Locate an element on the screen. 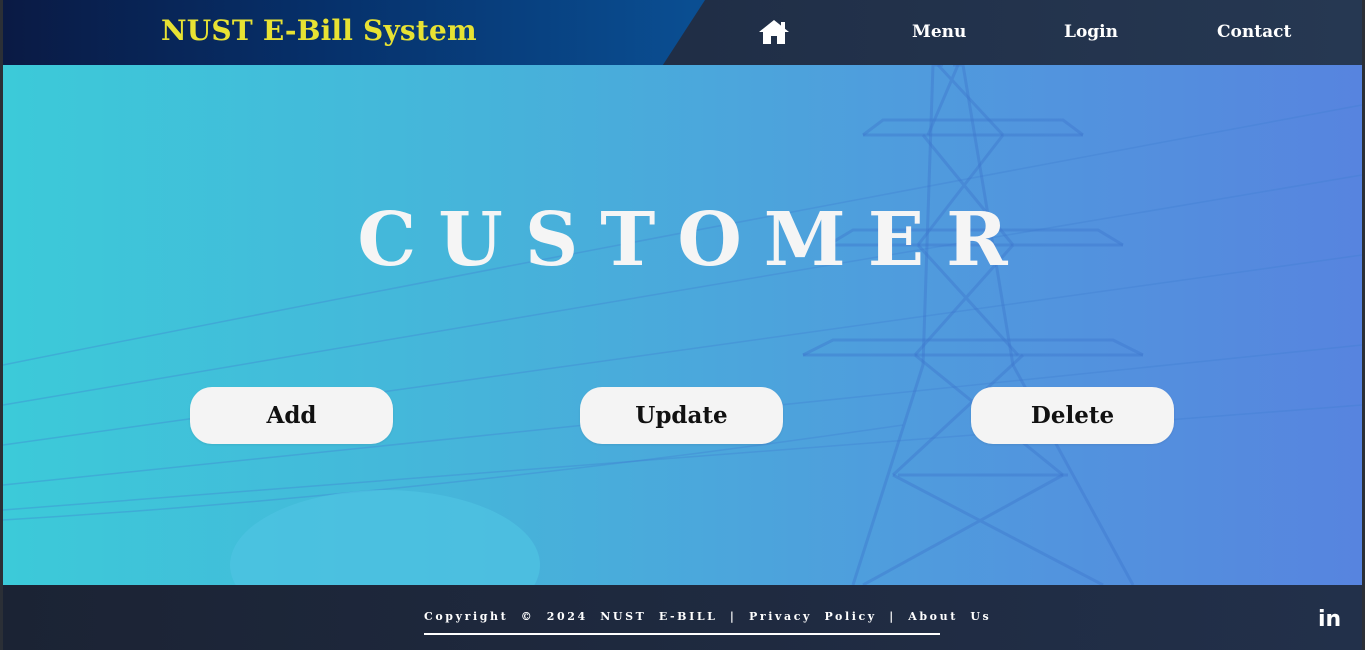 The height and width of the screenshot is (650, 1365). footer-divider is located at coordinates (682, 634).